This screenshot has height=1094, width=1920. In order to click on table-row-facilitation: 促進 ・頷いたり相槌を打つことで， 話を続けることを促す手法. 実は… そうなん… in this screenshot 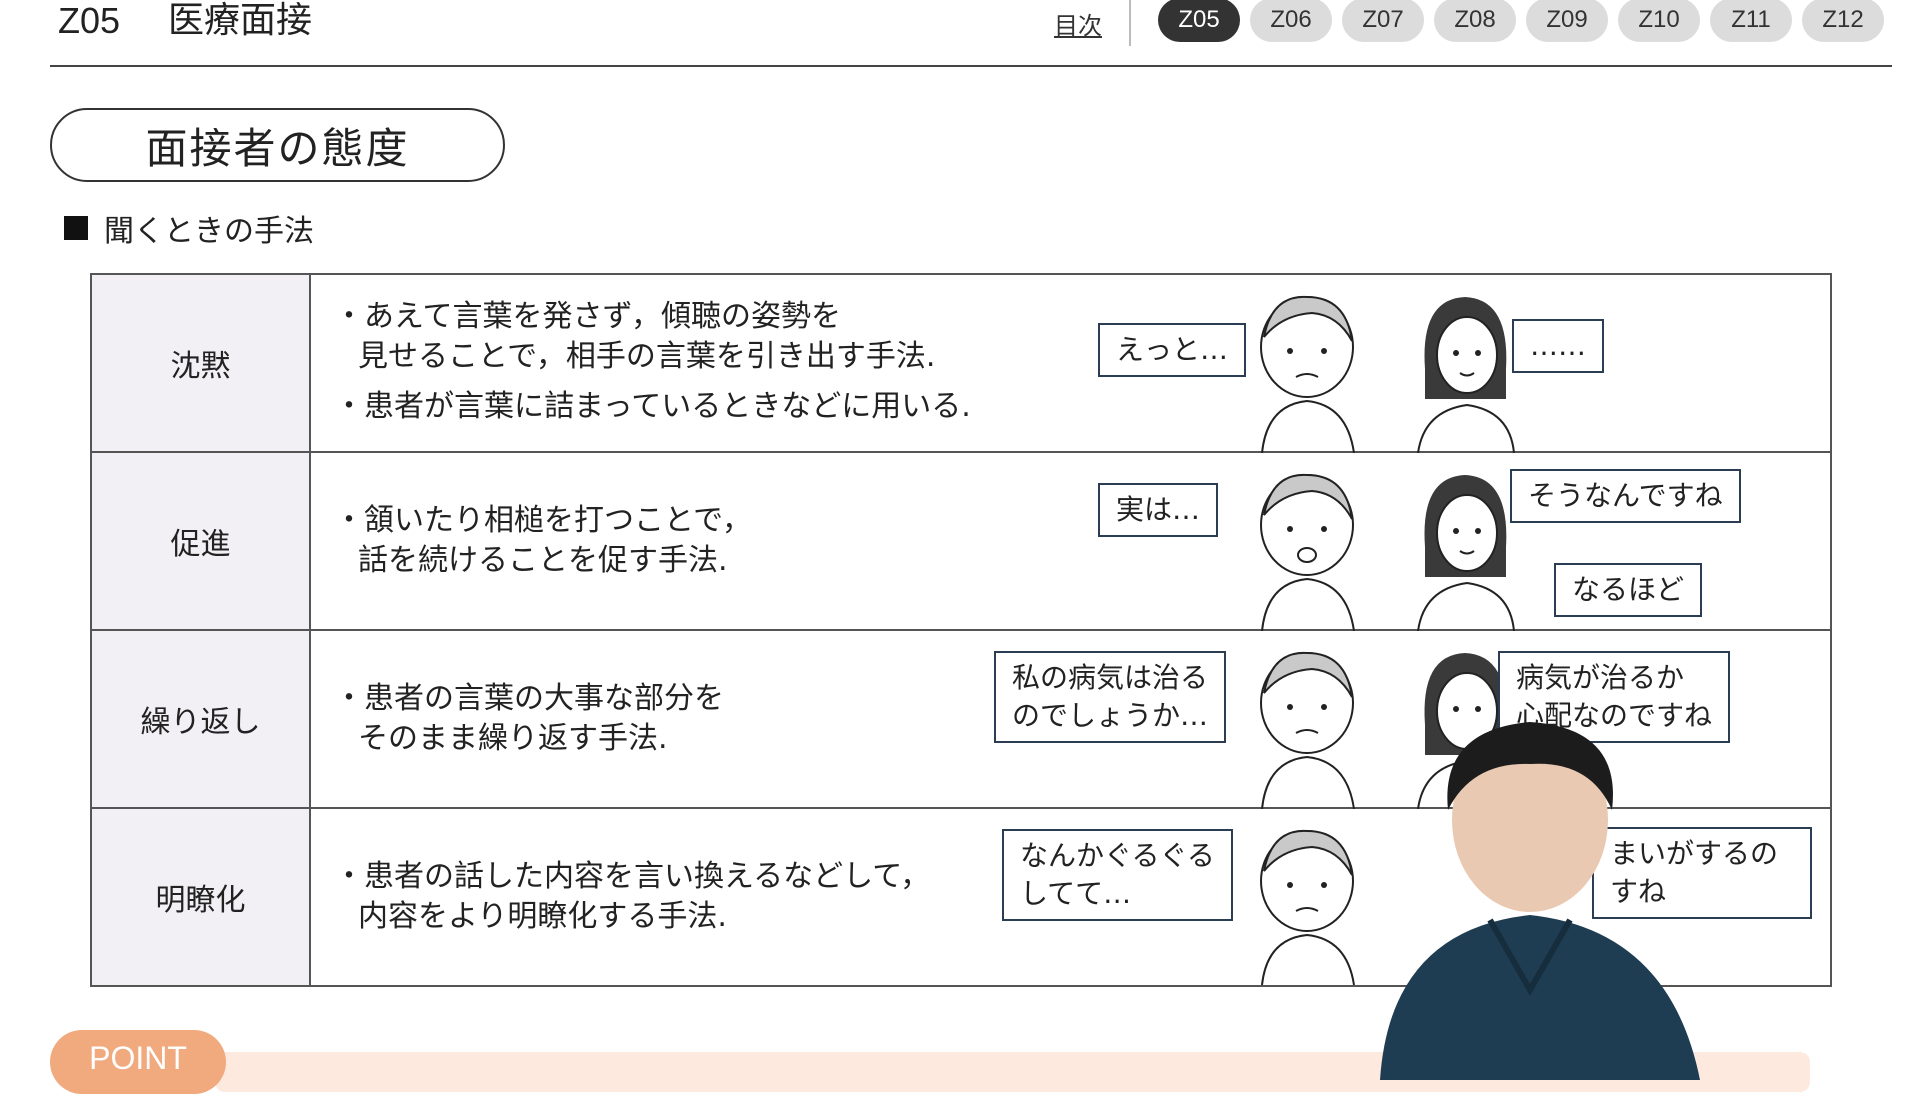, I will do `click(961, 542)`.